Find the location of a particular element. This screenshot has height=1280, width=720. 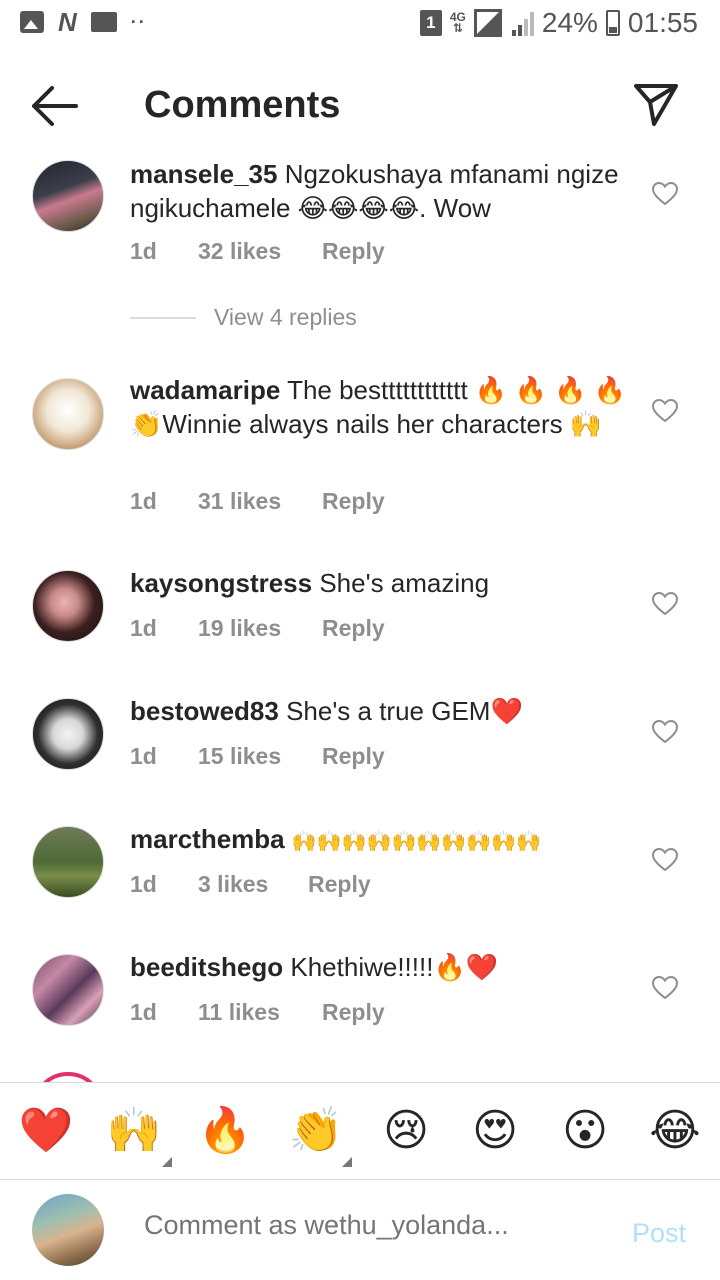

comment-meta: 1d 19 likes Reply is located at coordinates (257, 628).